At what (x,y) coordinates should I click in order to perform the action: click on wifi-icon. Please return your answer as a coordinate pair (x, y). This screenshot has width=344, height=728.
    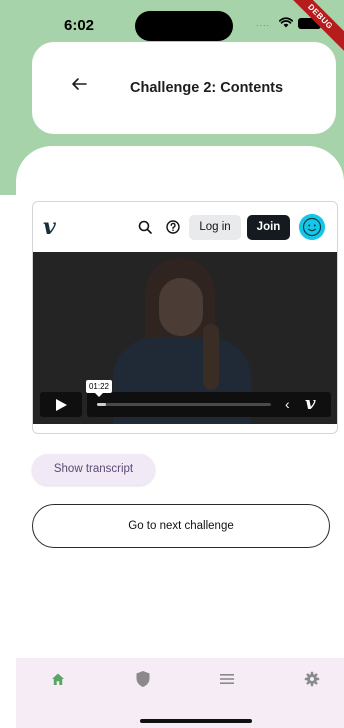
    Looking at the image, I should click on (286, 22).